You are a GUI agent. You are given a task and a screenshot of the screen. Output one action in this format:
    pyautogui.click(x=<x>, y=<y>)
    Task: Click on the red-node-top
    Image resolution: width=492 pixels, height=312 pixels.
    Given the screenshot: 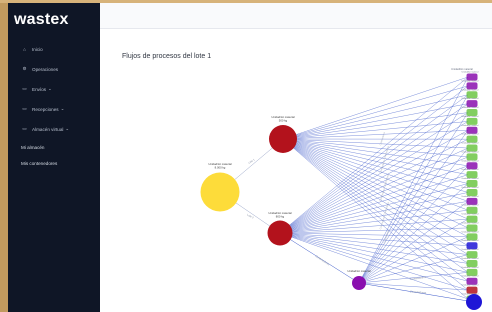 What is the action you would take?
    pyautogui.click(x=283, y=139)
    